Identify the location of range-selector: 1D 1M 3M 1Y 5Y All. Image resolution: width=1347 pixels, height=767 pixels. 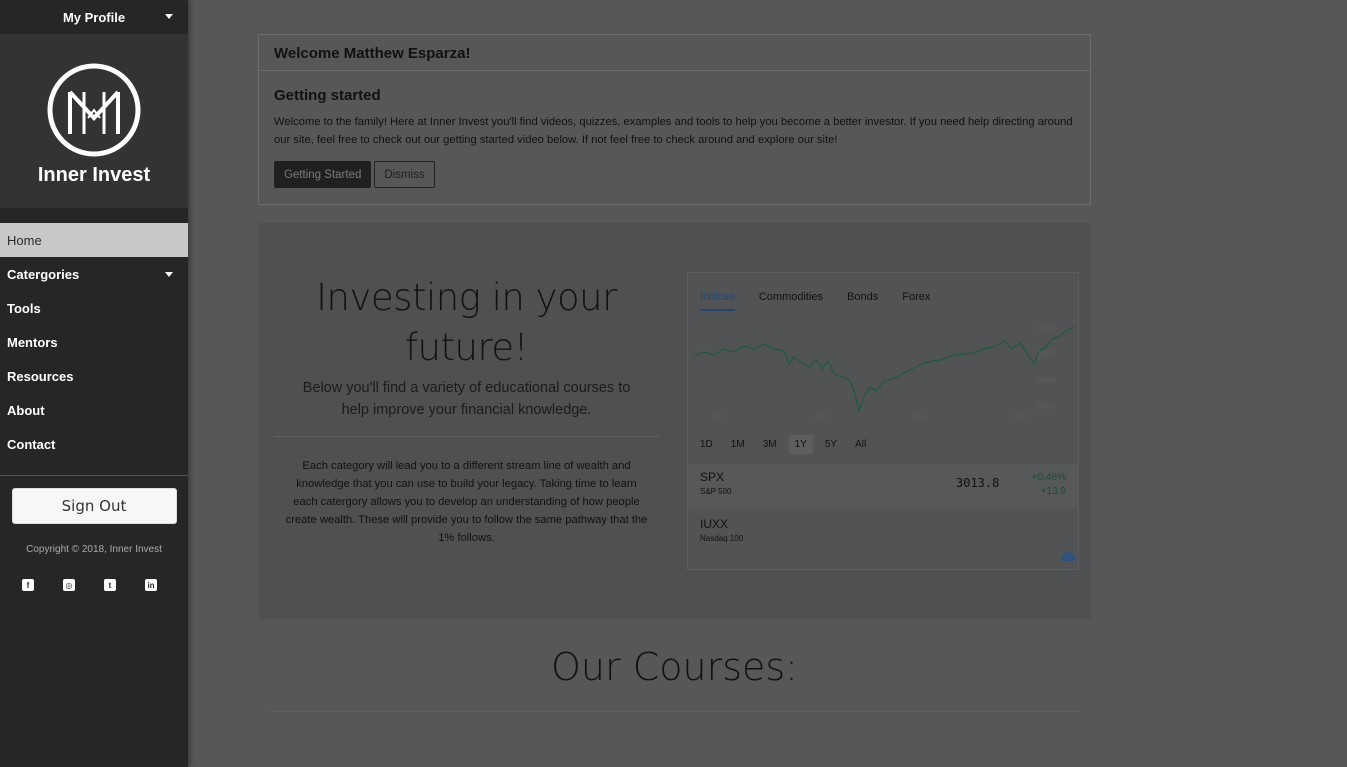
(783, 444).